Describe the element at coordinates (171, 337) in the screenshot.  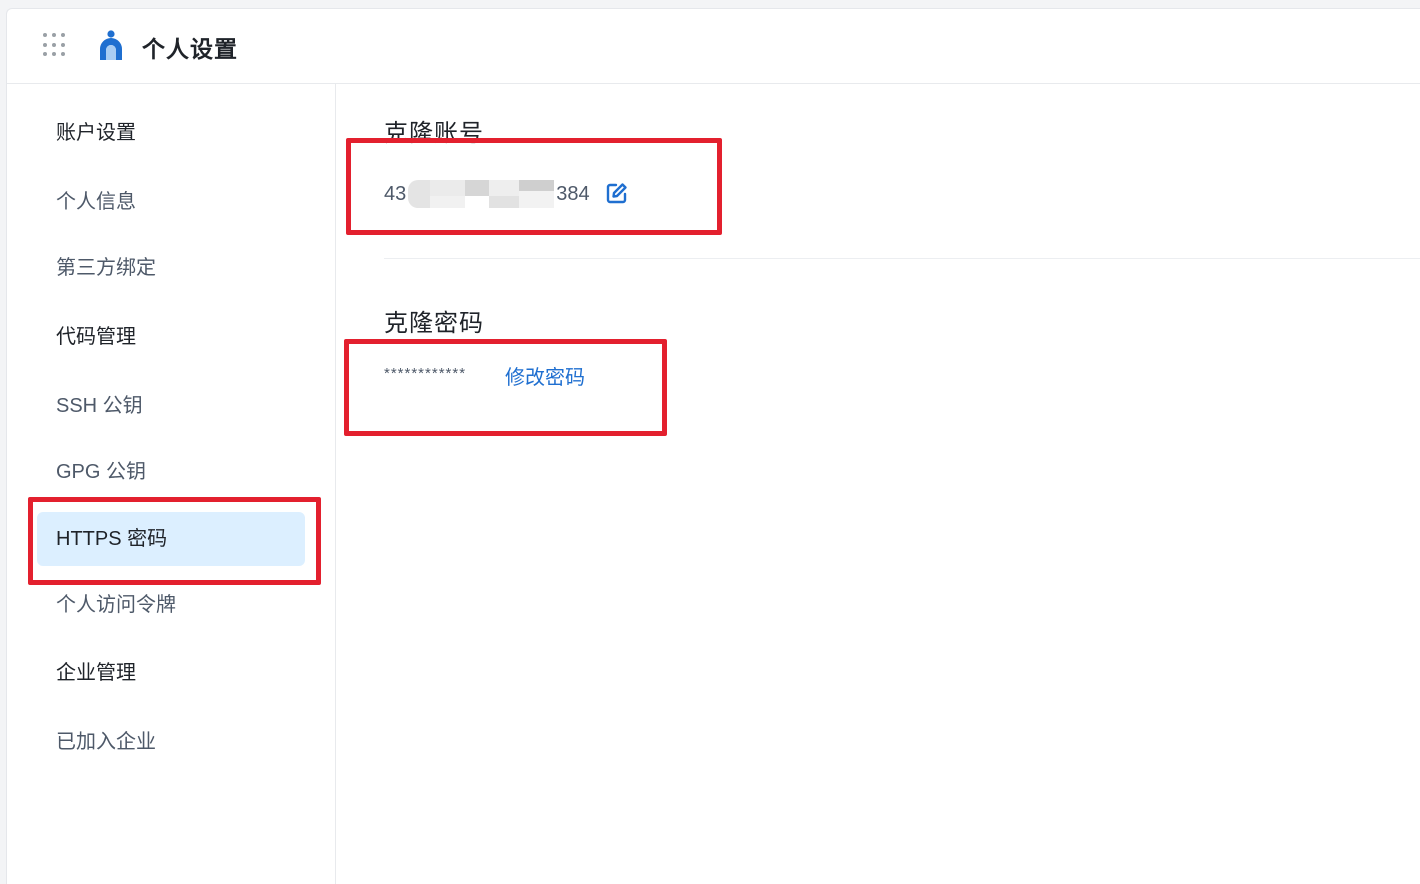
I see `sidebar-group-code-management: 代码管理` at that location.